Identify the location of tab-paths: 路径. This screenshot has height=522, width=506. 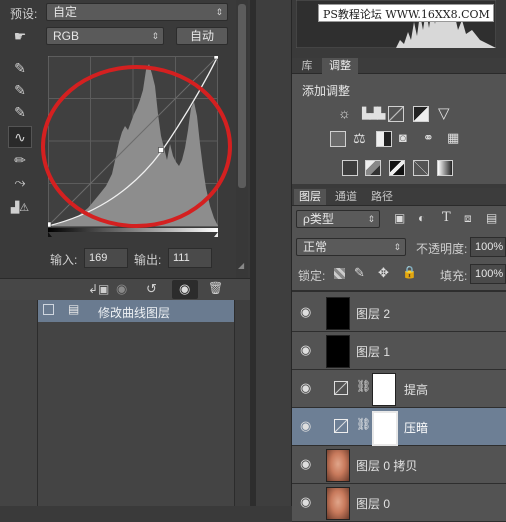
(382, 197).